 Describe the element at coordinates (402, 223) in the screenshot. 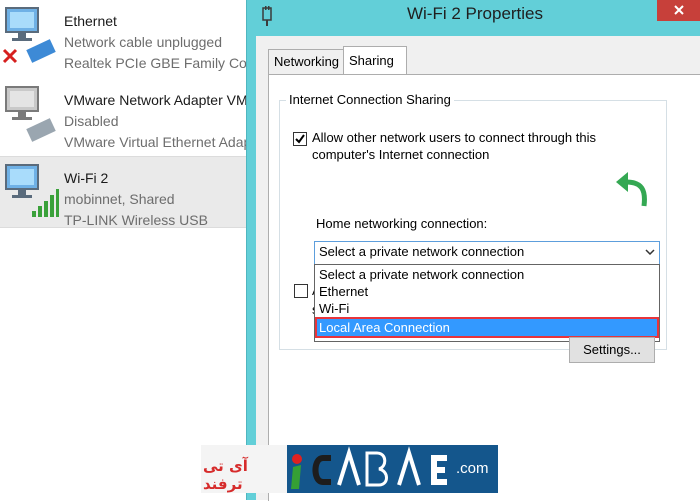

I see `home-networking-label: Home networking connection:` at that location.